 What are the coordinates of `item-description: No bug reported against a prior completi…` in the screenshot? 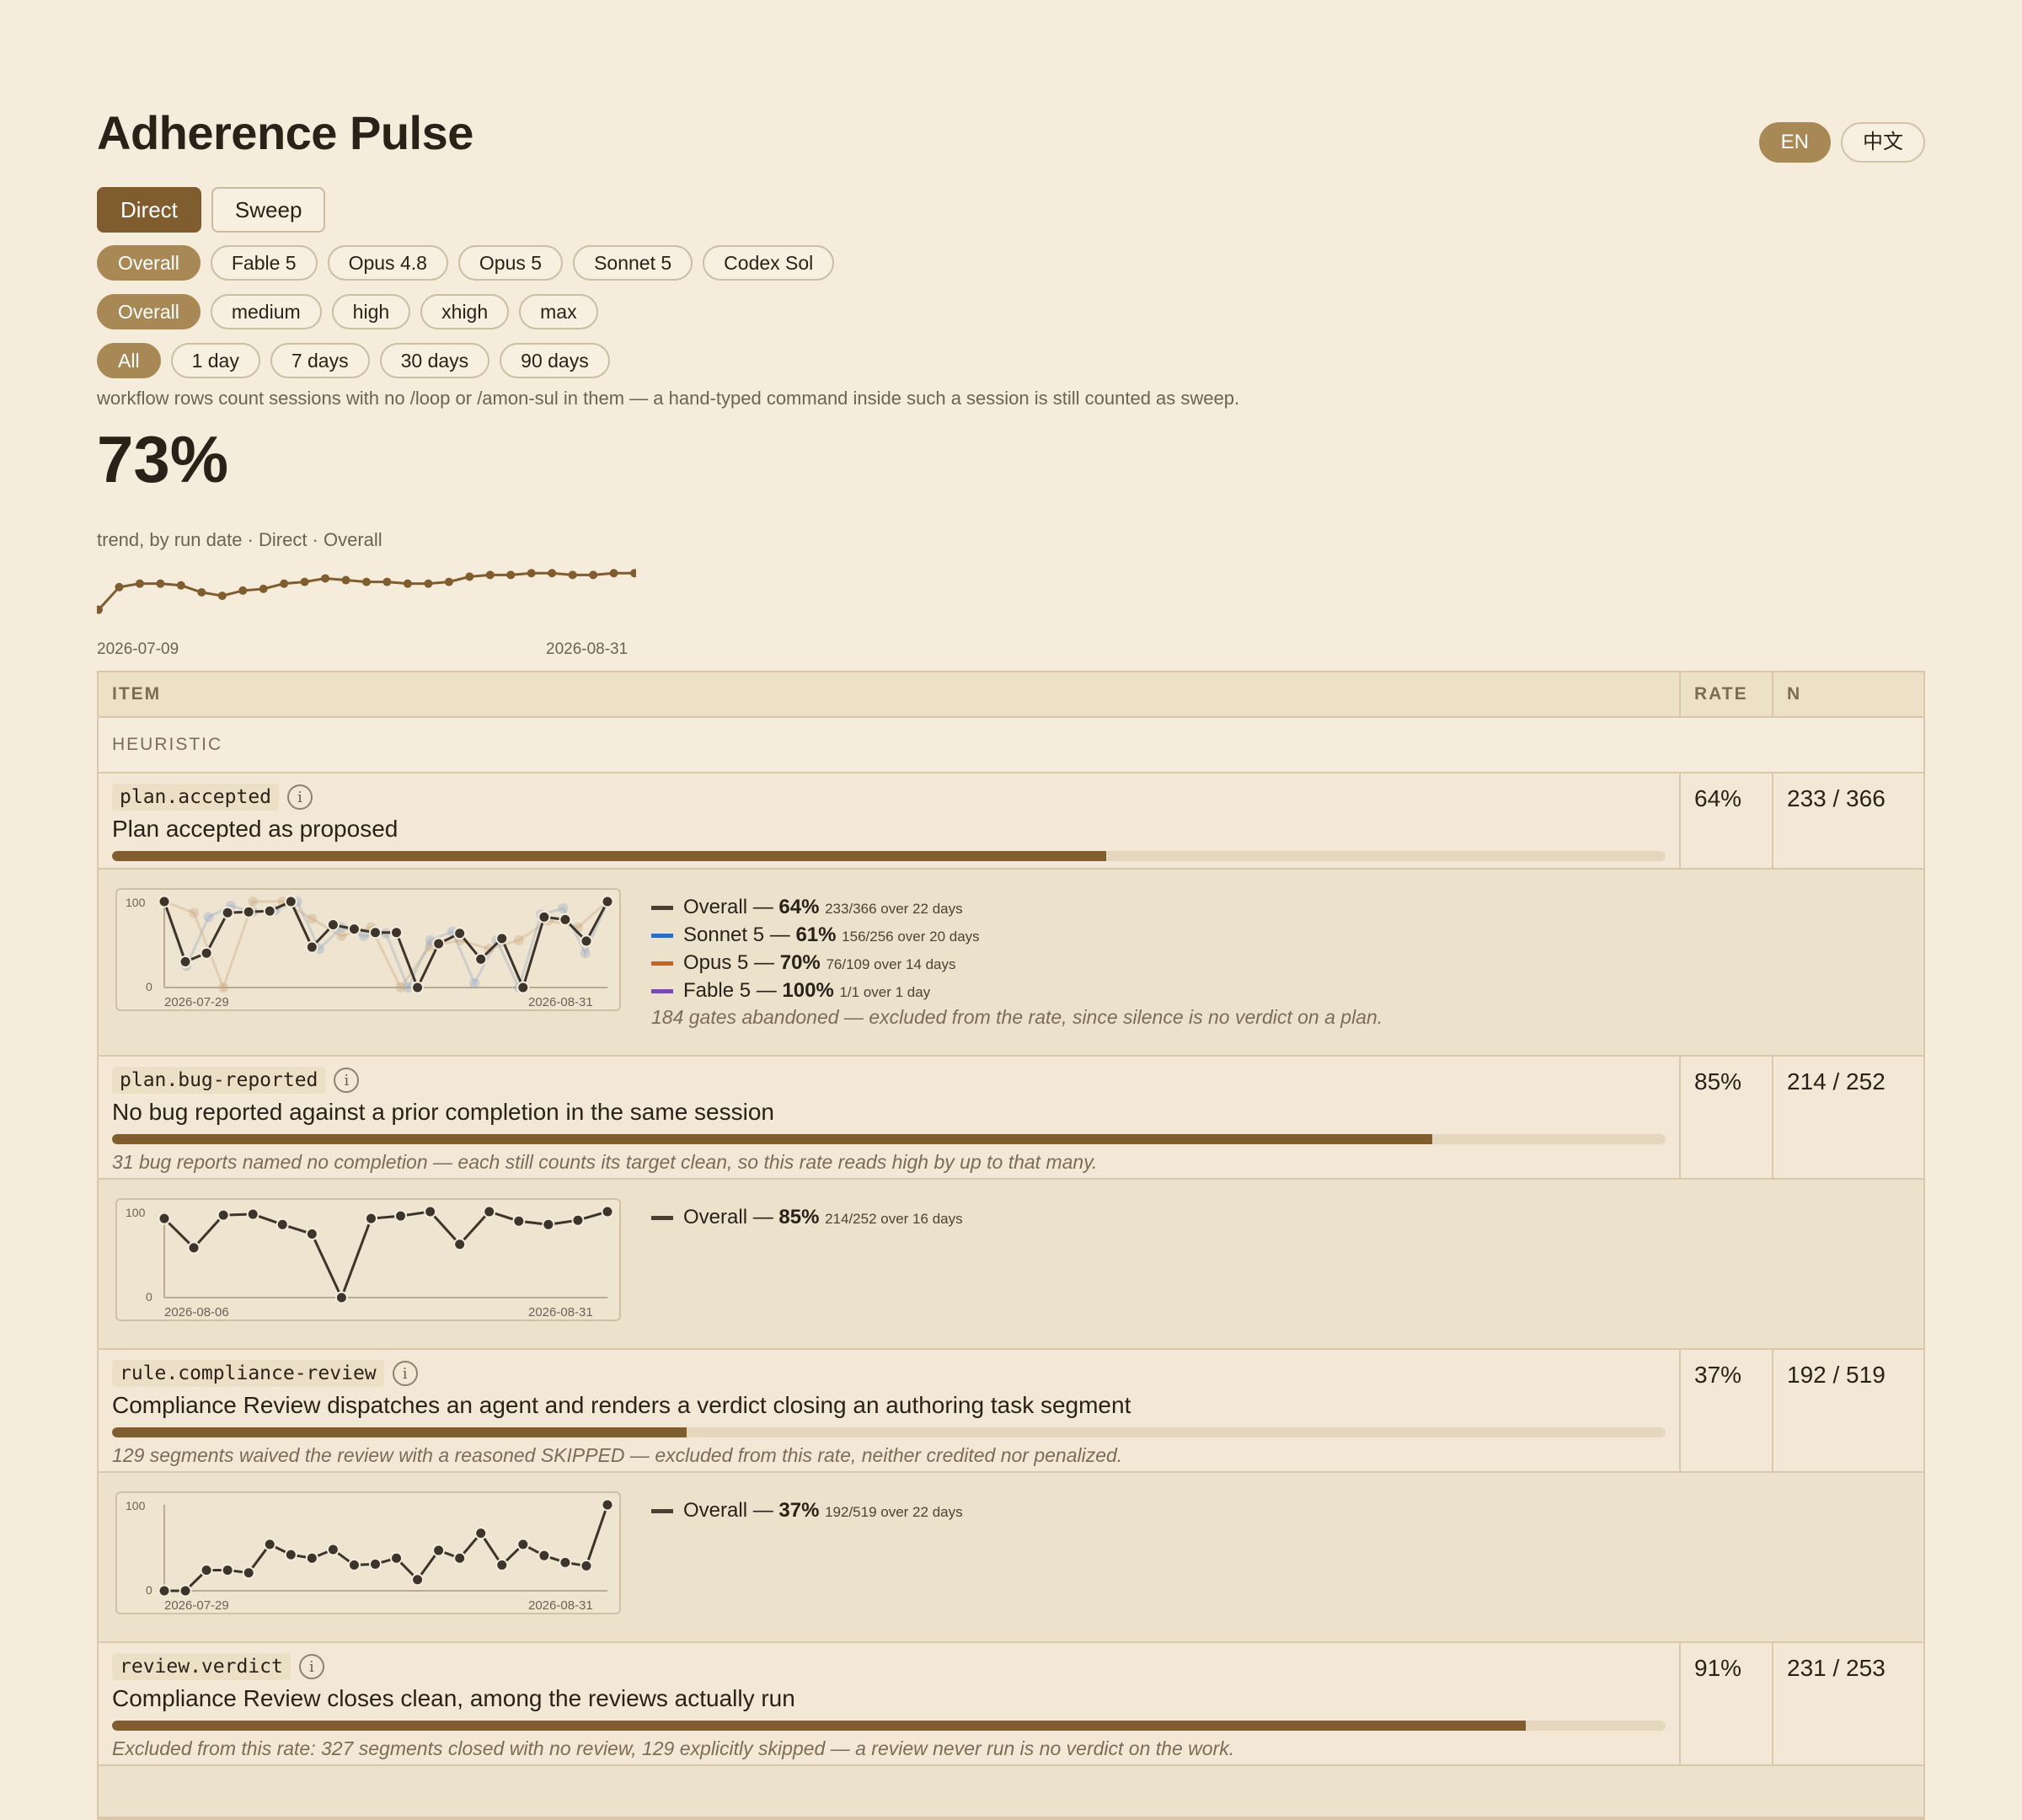 It's located at (443, 1112).